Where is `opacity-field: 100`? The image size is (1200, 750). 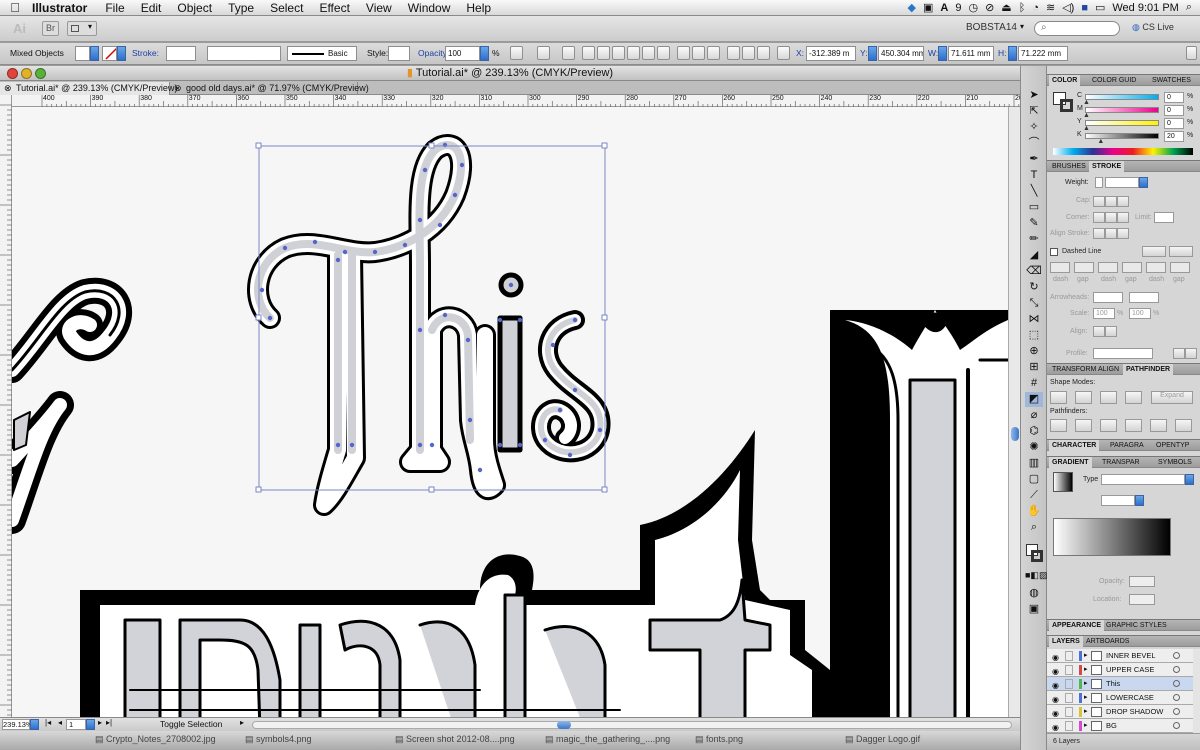 opacity-field: 100 is located at coordinates (462, 53).